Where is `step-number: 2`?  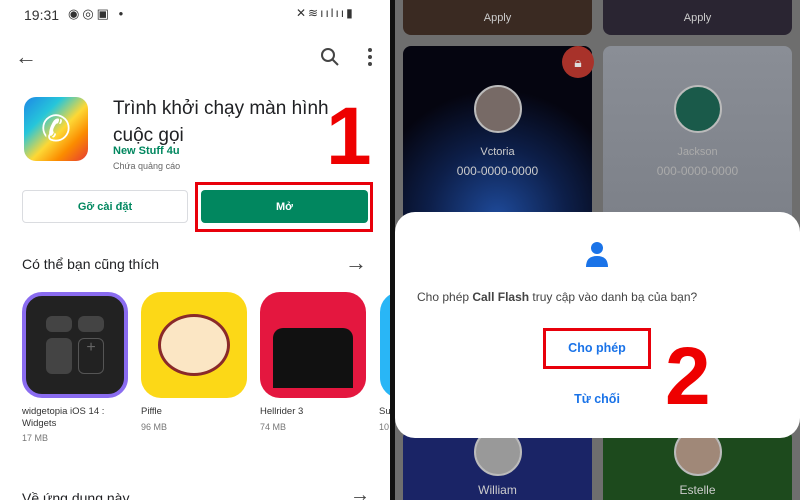
step-number: 2 is located at coordinates (688, 376).